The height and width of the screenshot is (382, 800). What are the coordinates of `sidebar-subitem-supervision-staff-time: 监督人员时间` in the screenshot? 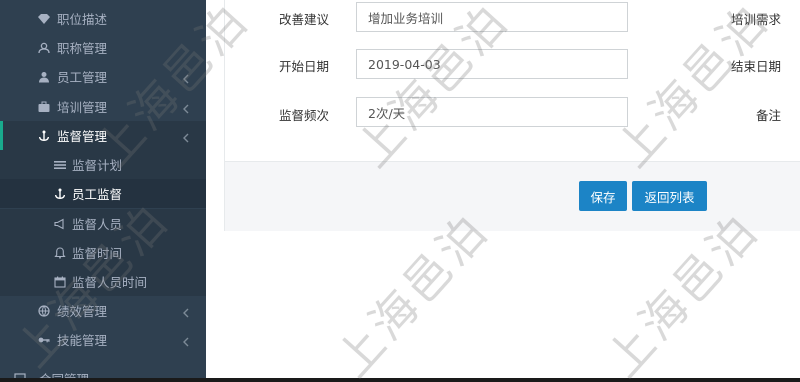 It's located at (103, 281).